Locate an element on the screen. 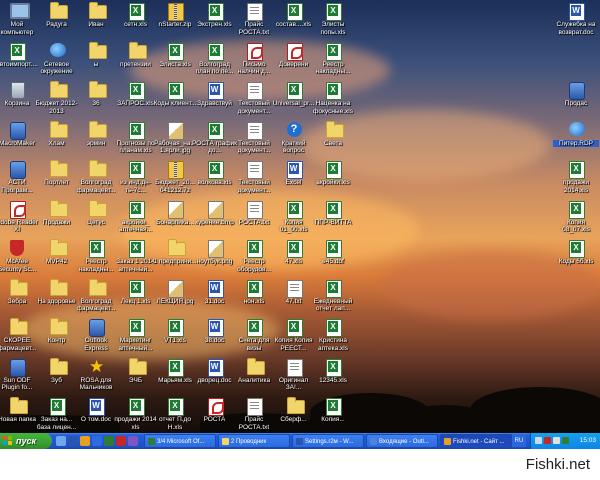 The image size is (600, 480). word-icon is located at coordinates (97, 441).